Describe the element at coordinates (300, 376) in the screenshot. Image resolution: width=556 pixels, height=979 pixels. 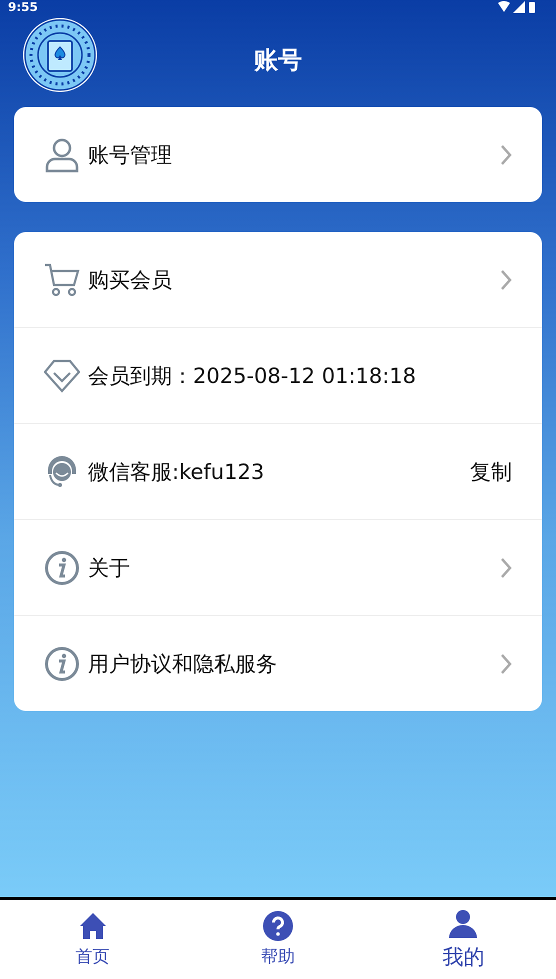
I see `row-label: 会员到期：2025-08-12 01:18:18` at that location.